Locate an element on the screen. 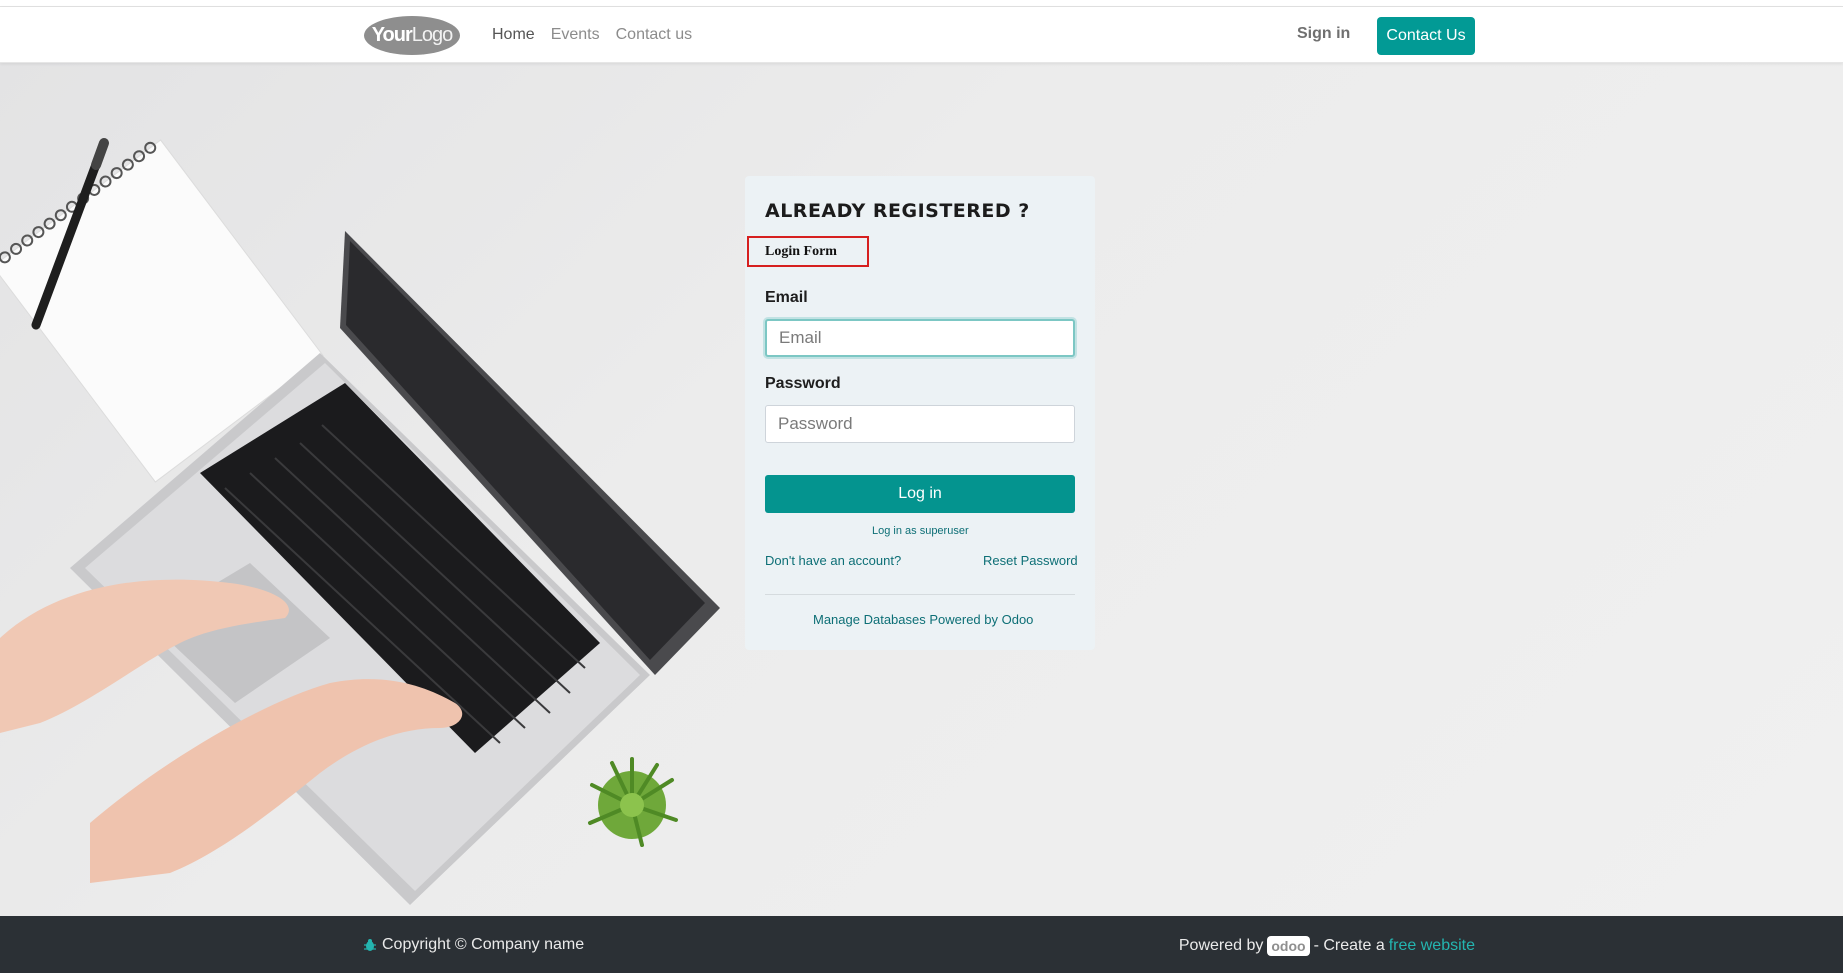  main-nav: Home Events Contact us is located at coordinates (592, 35).